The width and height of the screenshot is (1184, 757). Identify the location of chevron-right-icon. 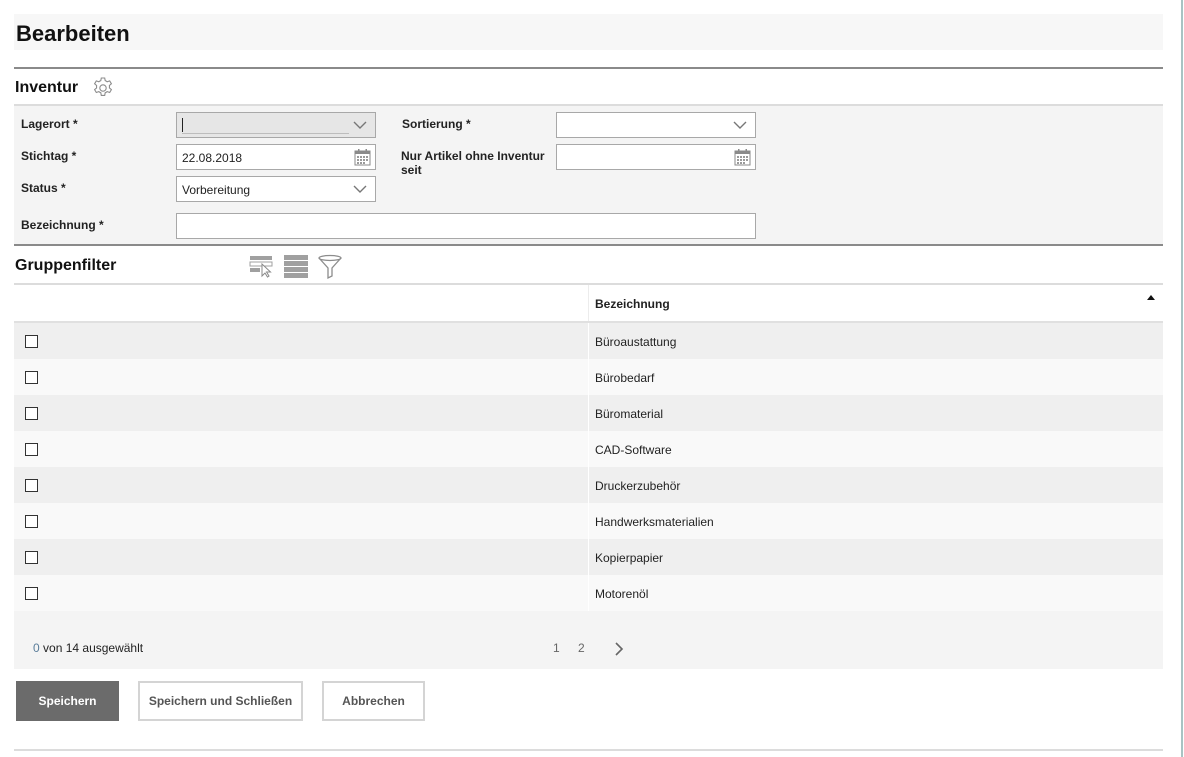
(619, 649).